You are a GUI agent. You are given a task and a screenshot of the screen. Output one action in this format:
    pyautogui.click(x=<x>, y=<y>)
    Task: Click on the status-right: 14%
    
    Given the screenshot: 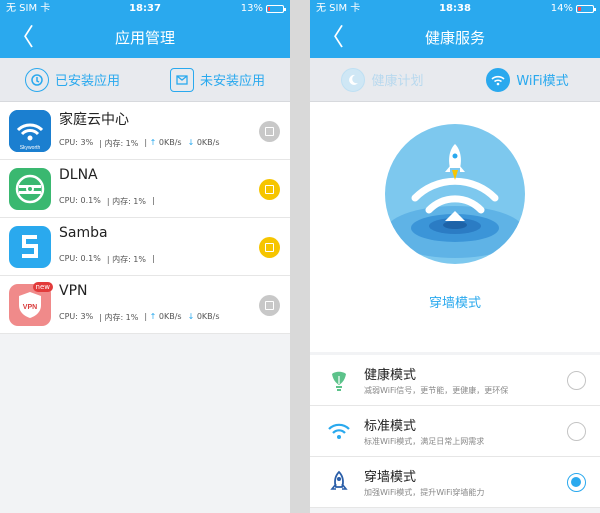 What is the action you would take?
    pyautogui.click(x=573, y=9)
    